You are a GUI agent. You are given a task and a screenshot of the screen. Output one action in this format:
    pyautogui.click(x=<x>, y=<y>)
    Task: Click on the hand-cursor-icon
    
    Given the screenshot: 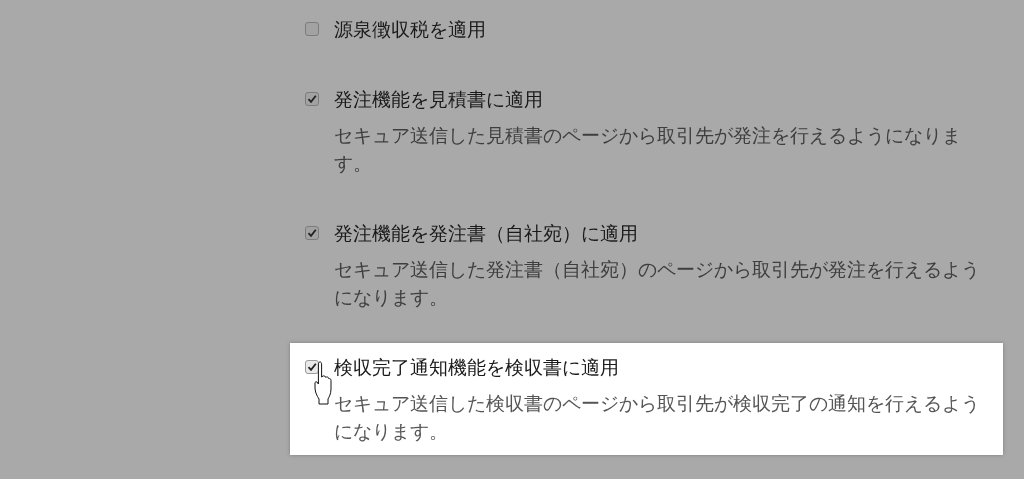 What is the action you would take?
    pyautogui.click(x=323, y=383)
    